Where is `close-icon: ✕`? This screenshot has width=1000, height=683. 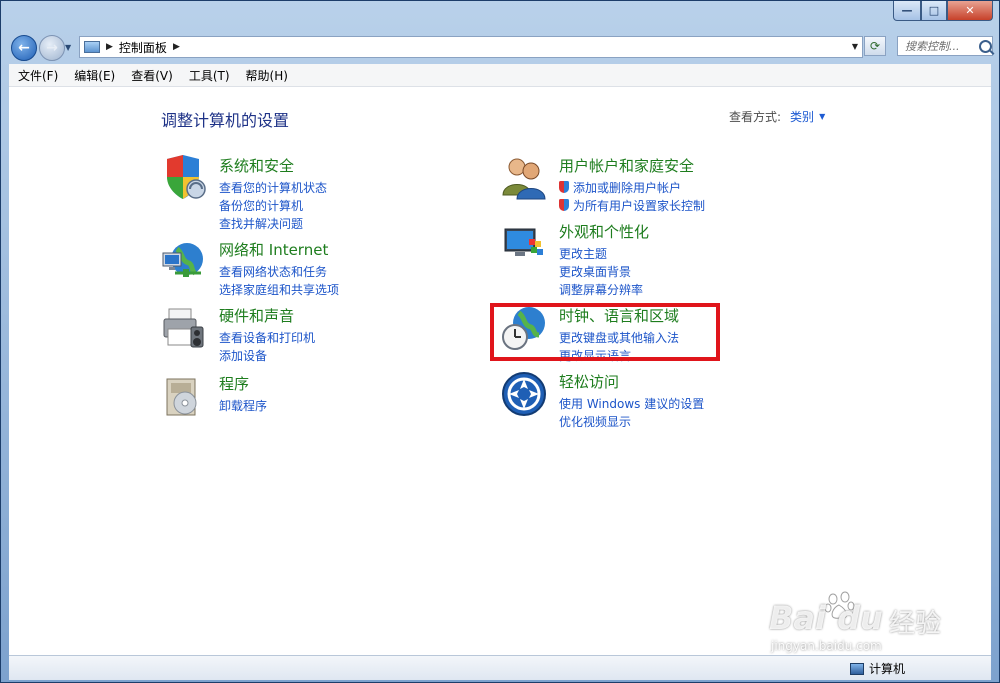
close-icon: ✕ is located at coordinates (970, 10).